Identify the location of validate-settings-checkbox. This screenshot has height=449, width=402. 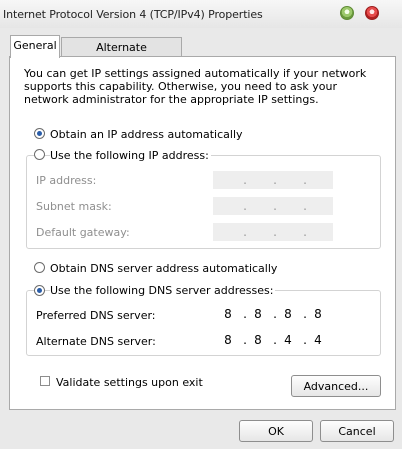
(45, 381).